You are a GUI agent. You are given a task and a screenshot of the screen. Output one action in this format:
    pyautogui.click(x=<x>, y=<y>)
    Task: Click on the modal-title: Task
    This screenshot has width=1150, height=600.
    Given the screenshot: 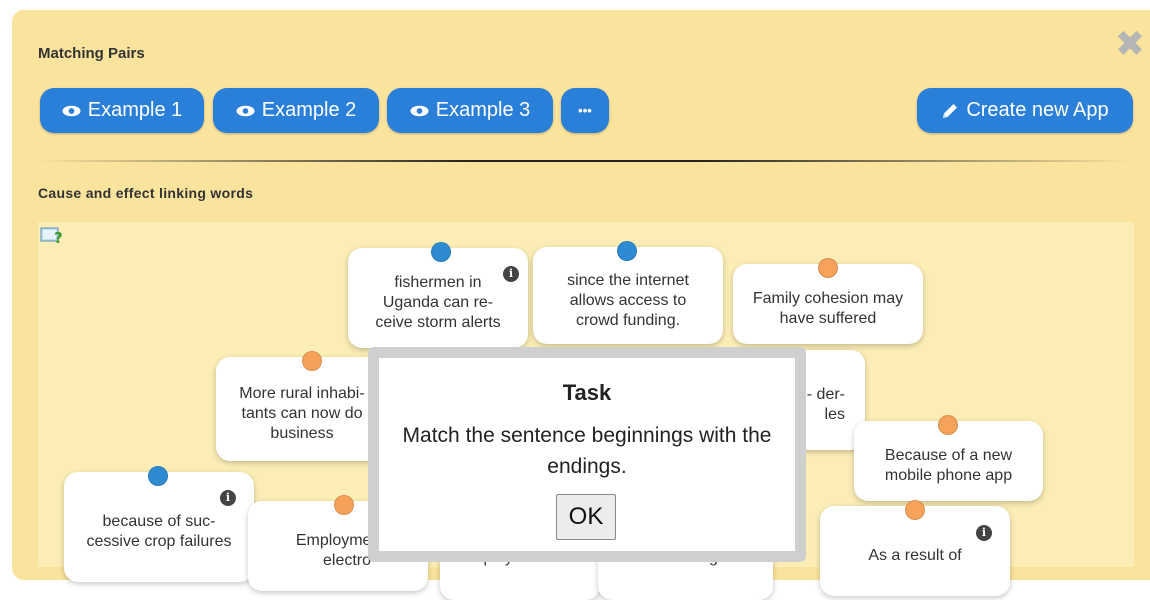 What is the action you would take?
    pyautogui.click(x=587, y=392)
    